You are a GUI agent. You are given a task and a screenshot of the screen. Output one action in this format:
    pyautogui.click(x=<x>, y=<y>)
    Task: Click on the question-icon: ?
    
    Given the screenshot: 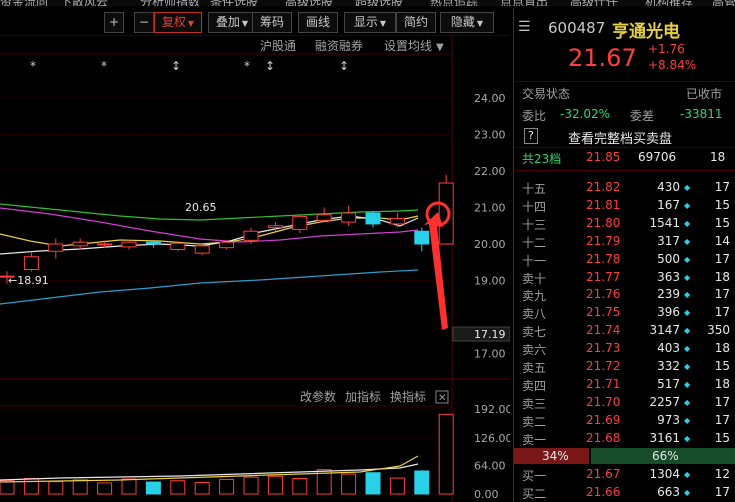 What is the action you would take?
    pyautogui.click(x=531, y=136)
    